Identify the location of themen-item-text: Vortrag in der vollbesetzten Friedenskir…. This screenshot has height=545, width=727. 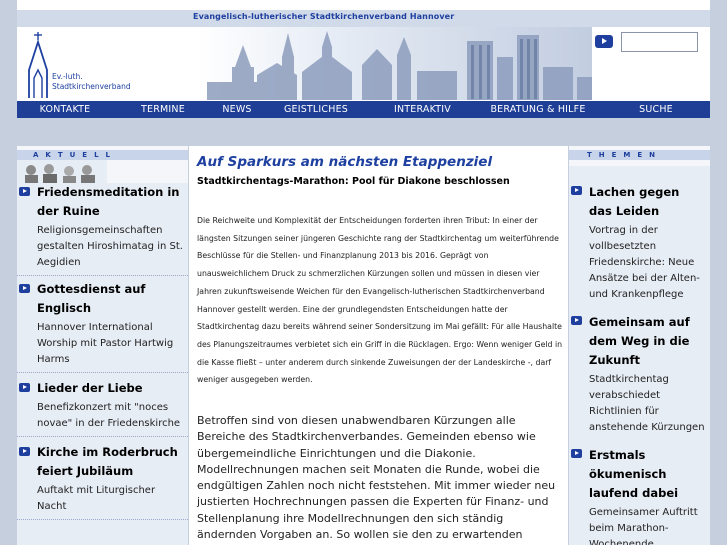
(644, 262).